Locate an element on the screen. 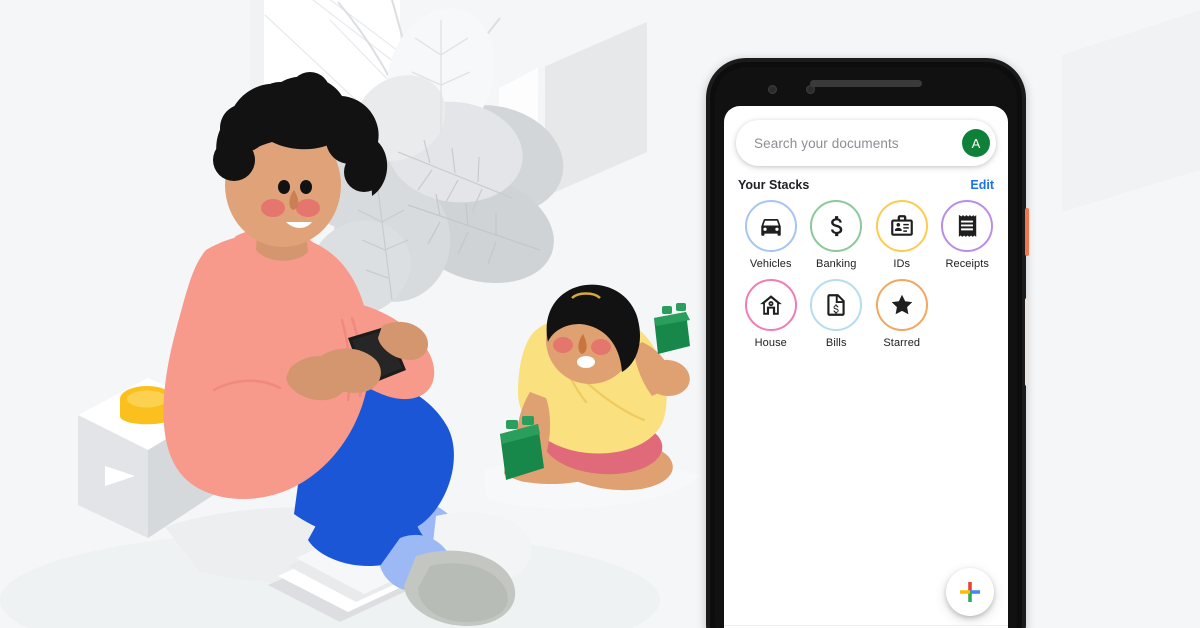  search-input: Search your documents is located at coordinates (858, 143).